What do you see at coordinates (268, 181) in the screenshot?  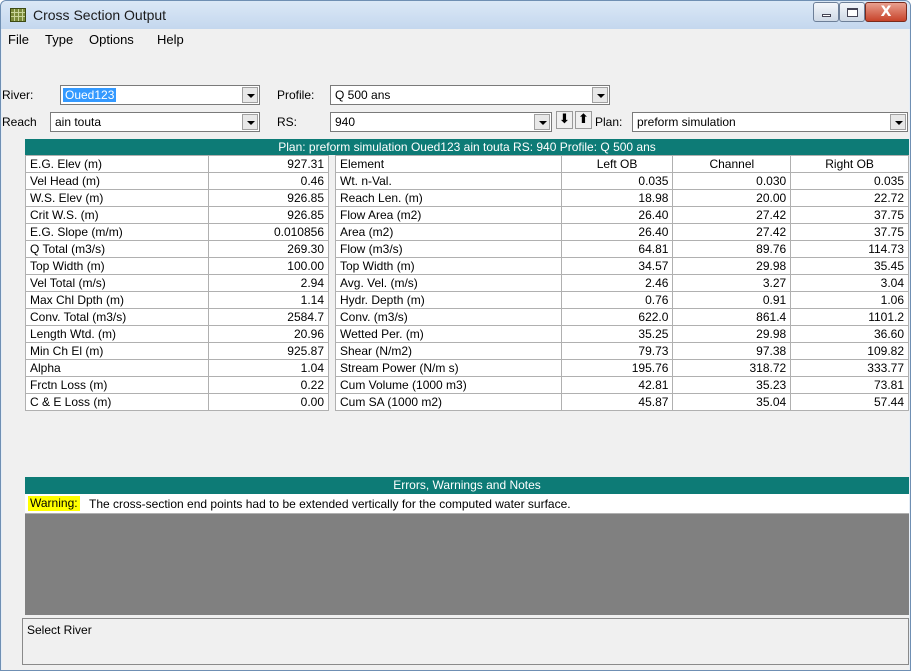 I see `row-value: 0.46` at bounding box center [268, 181].